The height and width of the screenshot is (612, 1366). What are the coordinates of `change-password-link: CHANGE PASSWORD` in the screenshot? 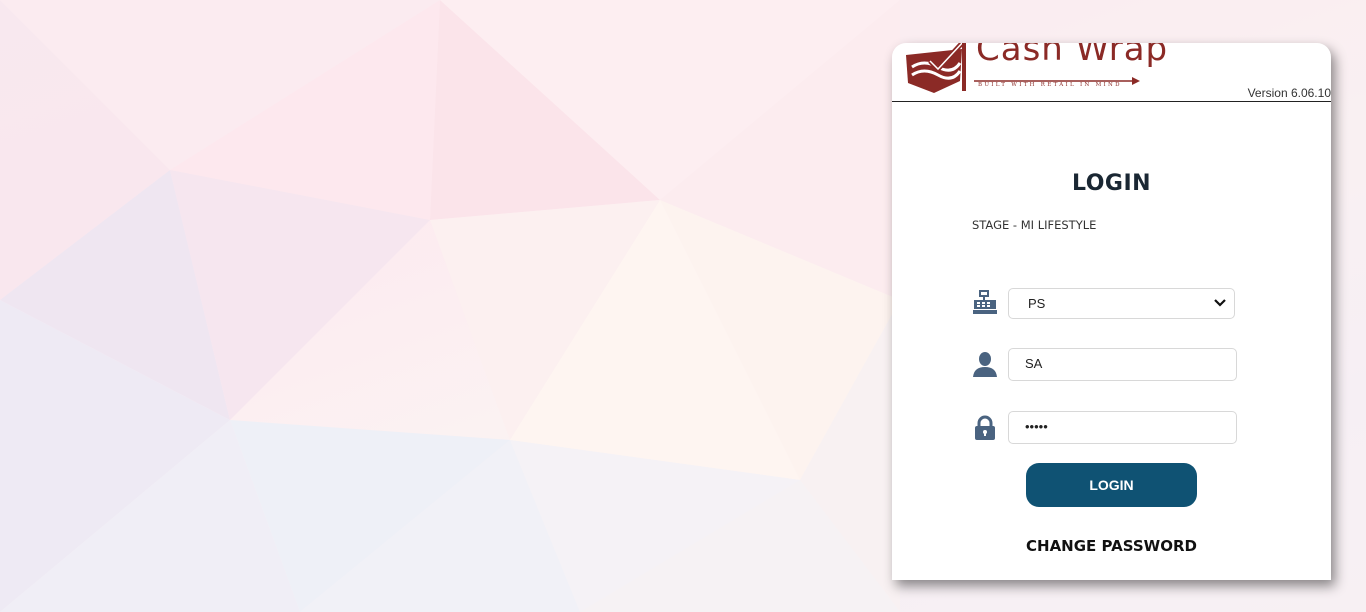 It's located at (1111, 546).